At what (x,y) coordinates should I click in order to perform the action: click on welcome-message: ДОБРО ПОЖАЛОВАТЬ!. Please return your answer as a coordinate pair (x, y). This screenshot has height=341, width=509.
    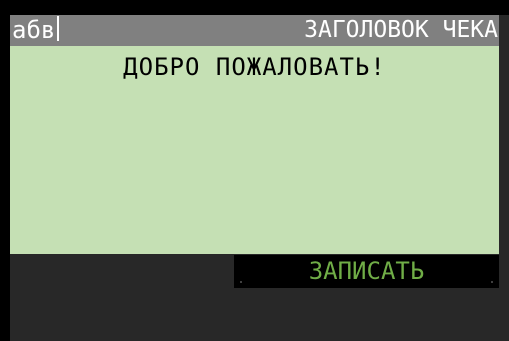
    Looking at the image, I should click on (254, 67).